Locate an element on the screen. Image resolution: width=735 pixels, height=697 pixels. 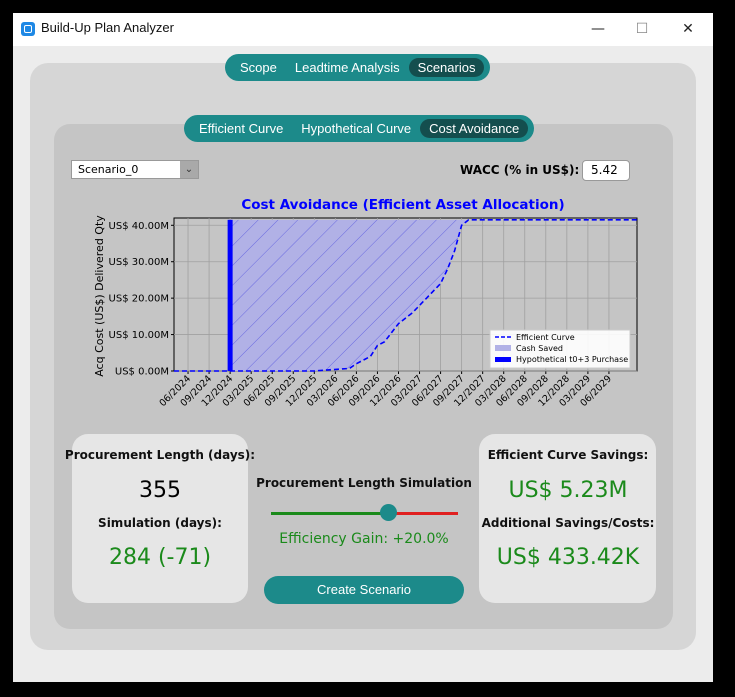
y-tick-label: US$ 0.00M is located at coordinates (142, 372).